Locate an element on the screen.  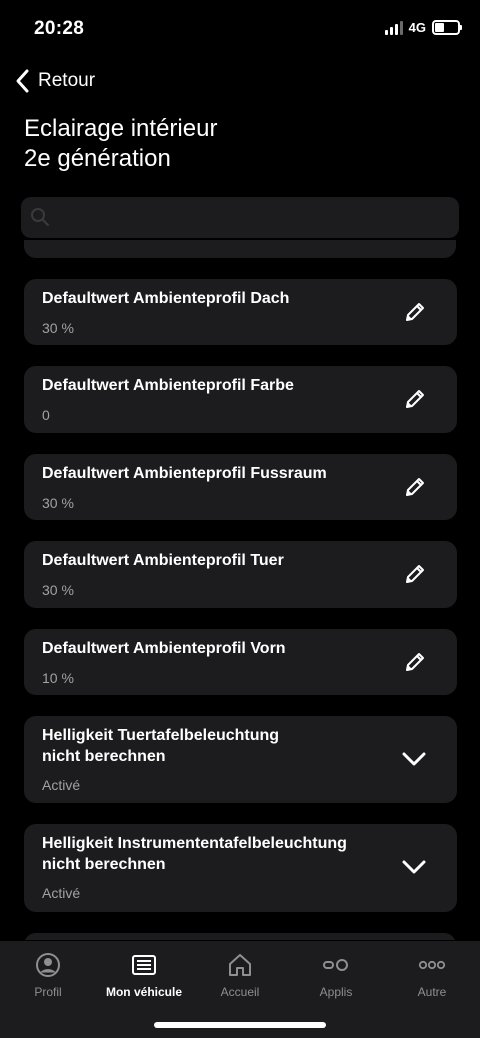
tab-label: Applis is located at coordinates (336, 992).